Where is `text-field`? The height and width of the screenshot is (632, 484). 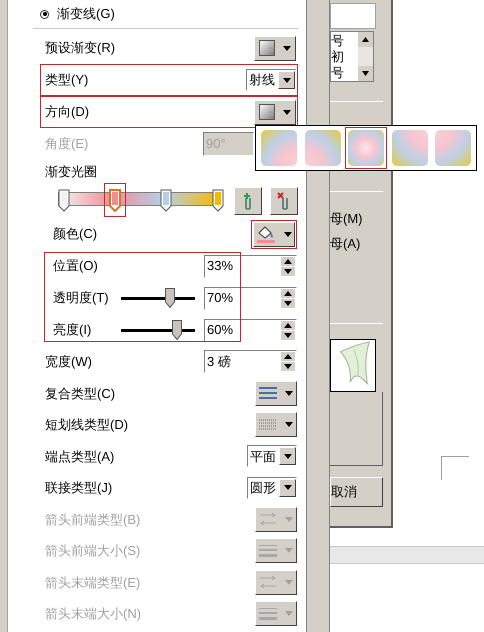
text-field is located at coordinates (353, 16).